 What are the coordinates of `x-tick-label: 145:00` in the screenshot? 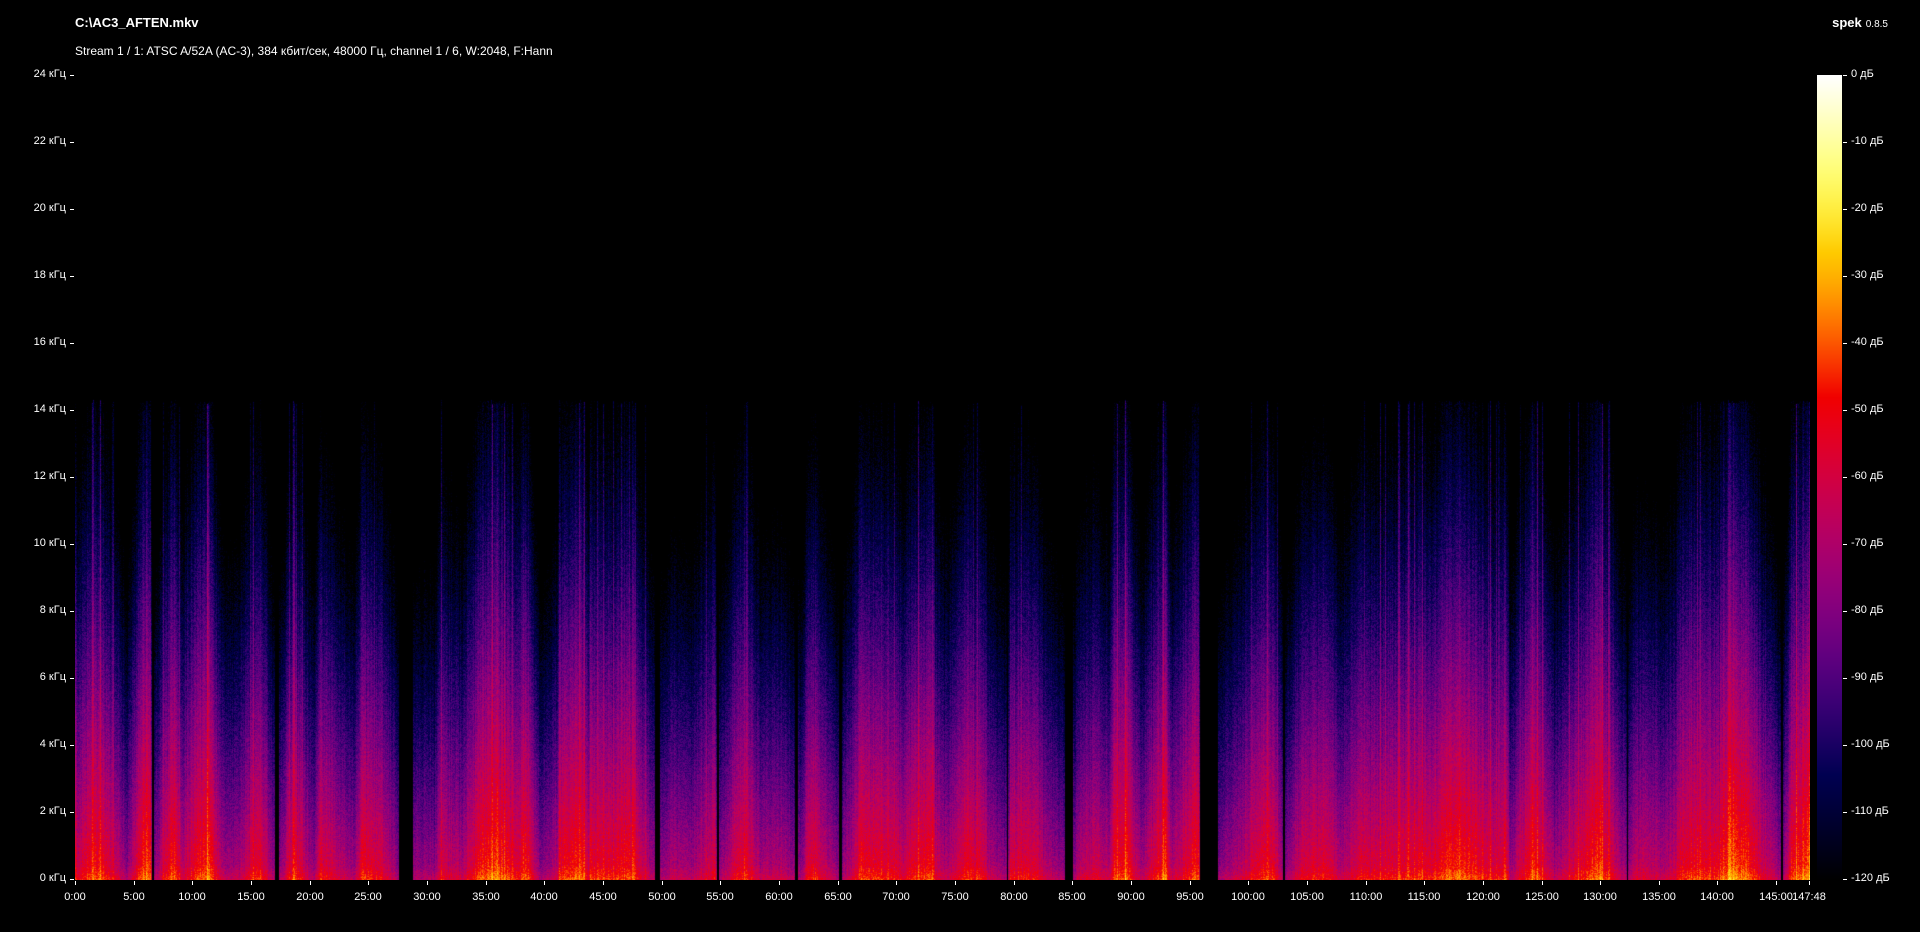 It's located at (1776, 897).